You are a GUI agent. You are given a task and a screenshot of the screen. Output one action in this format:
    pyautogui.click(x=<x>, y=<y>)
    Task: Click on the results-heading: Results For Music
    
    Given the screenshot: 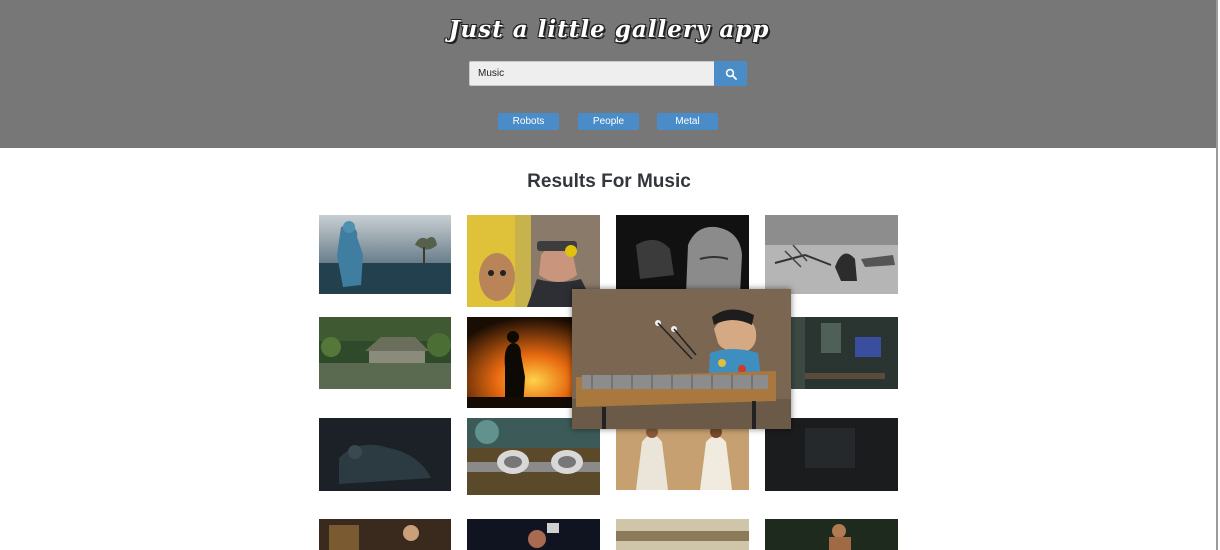 What is the action you would take?
    pyautogui.click(x=609, y=181)
    